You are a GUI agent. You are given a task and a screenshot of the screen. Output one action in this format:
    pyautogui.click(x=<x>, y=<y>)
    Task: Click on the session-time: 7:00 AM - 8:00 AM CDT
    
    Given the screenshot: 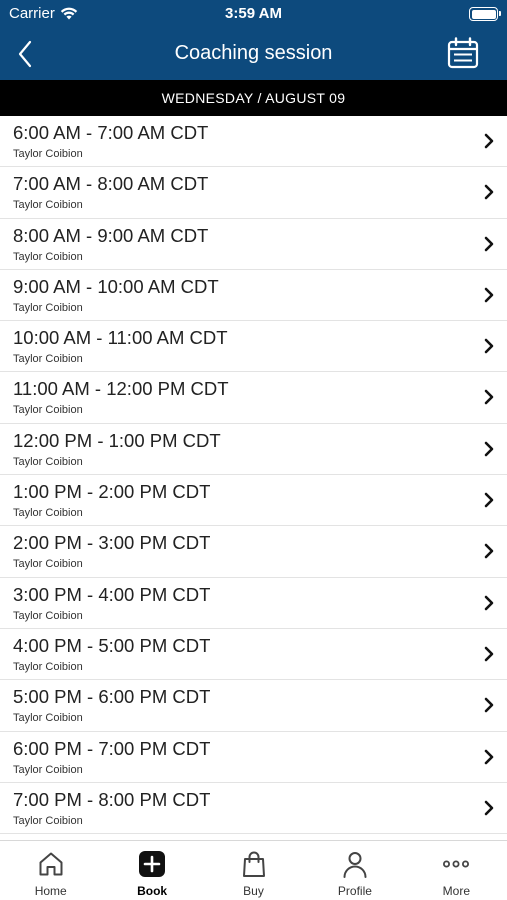 What is the action you would take?
    pyautogui.click(x=111, y=184)
    